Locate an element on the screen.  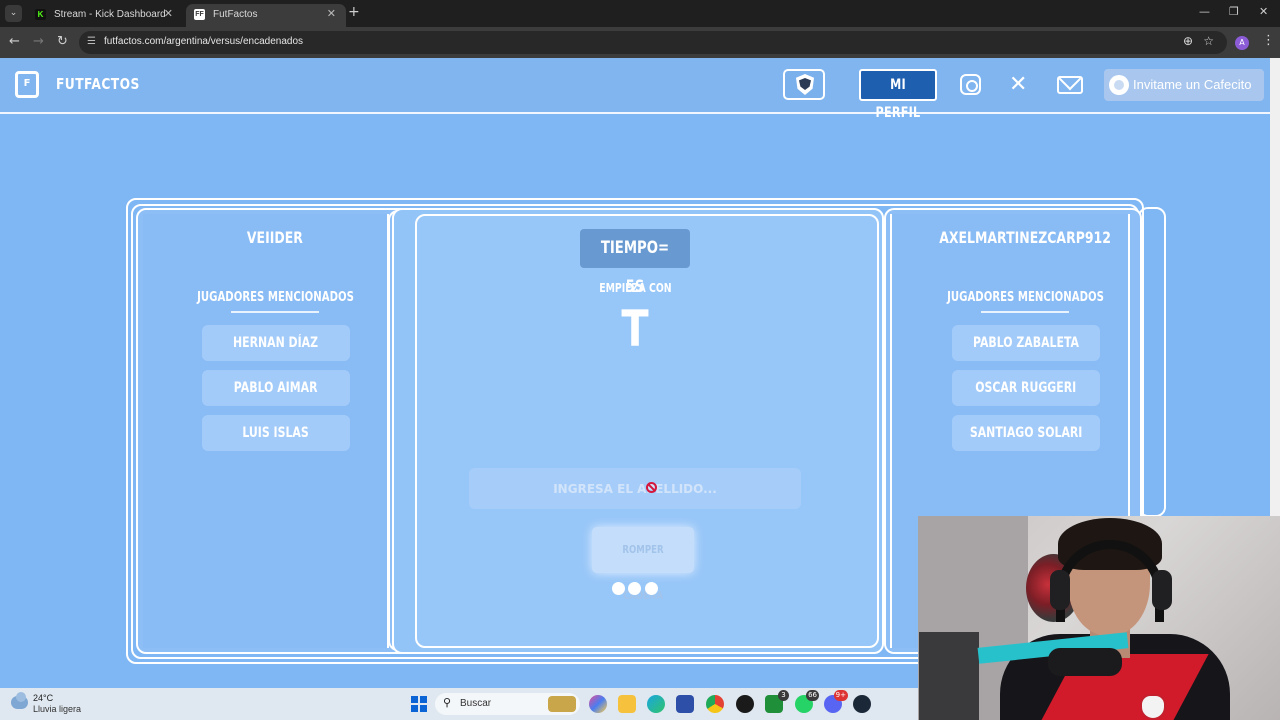
my-profile-label: MI PERFIL is located at coordinates (898, 99).